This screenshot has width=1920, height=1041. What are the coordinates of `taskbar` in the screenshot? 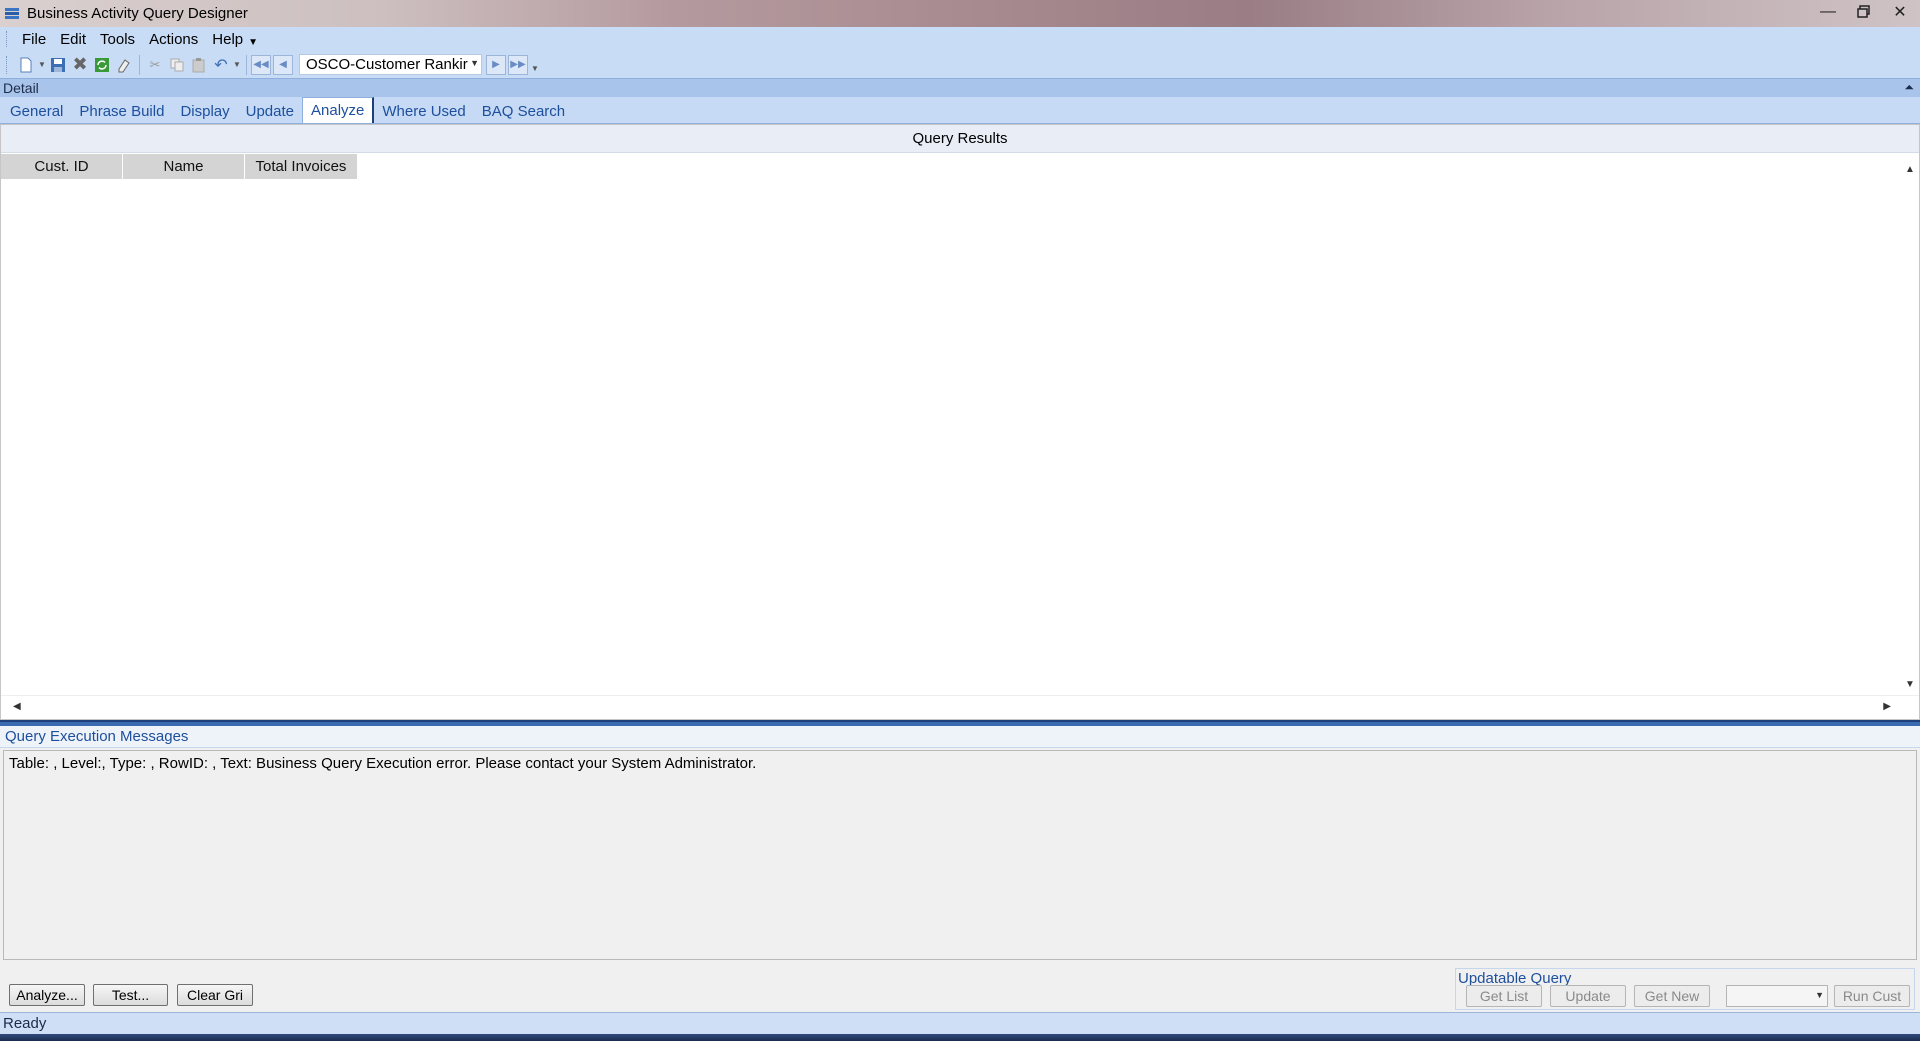 It's located at (960, 1037).